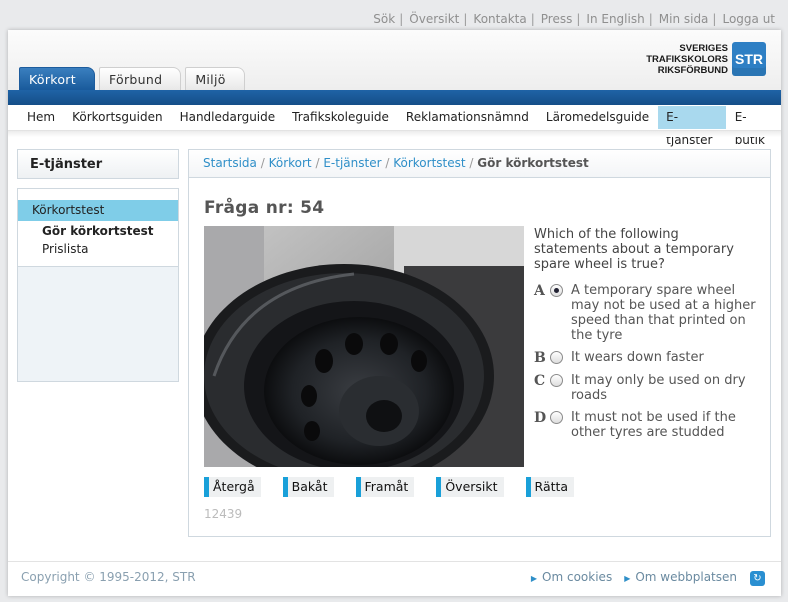 The width and height of the screenshot is (788, 602). I want to click on blue-bar, so click(394, 97).